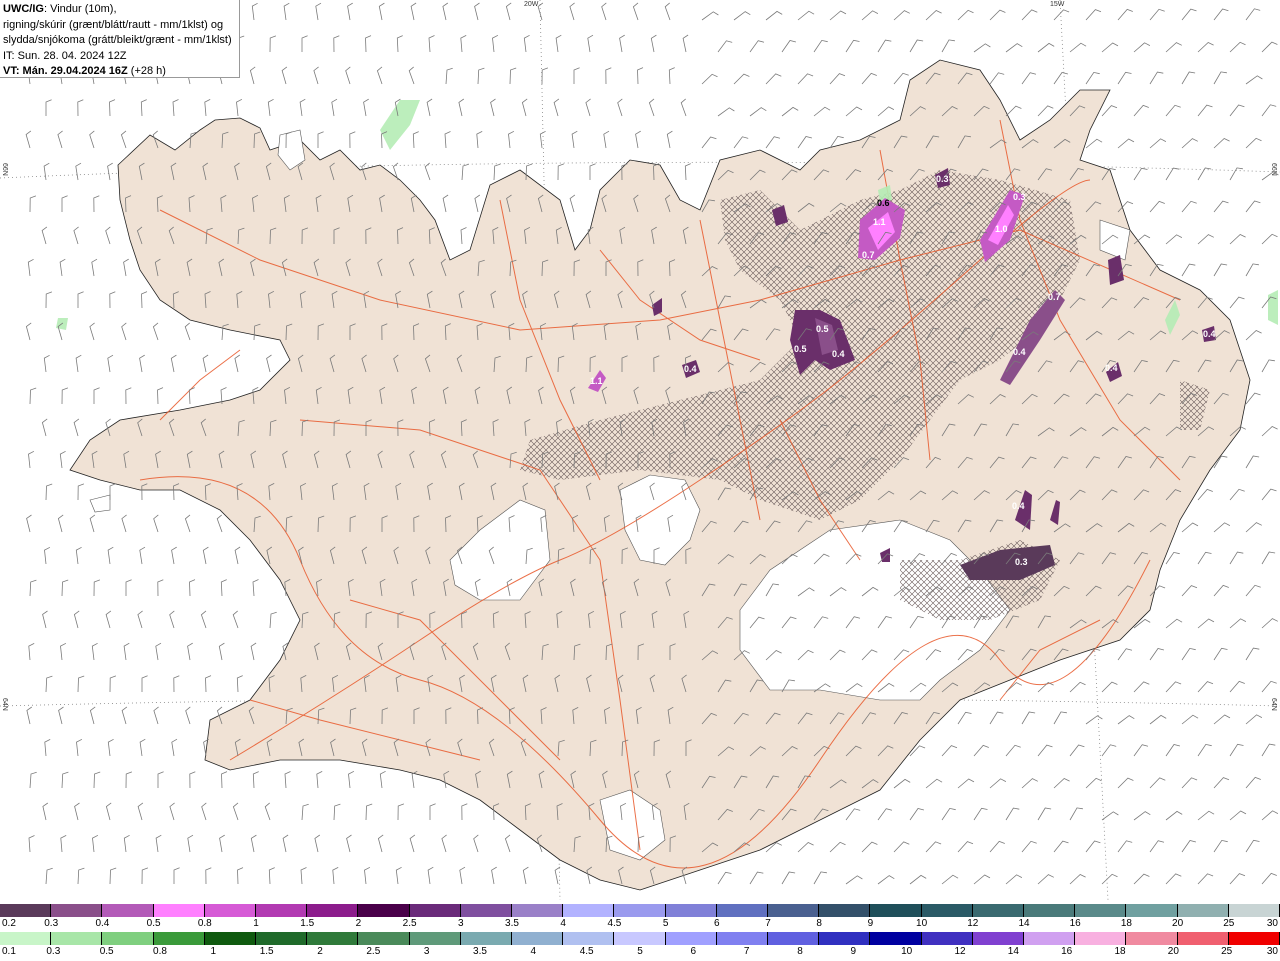 The width and height of the screenshot is (1280, 961). I want to click on legend-label: 0.3, so click(53, 951).